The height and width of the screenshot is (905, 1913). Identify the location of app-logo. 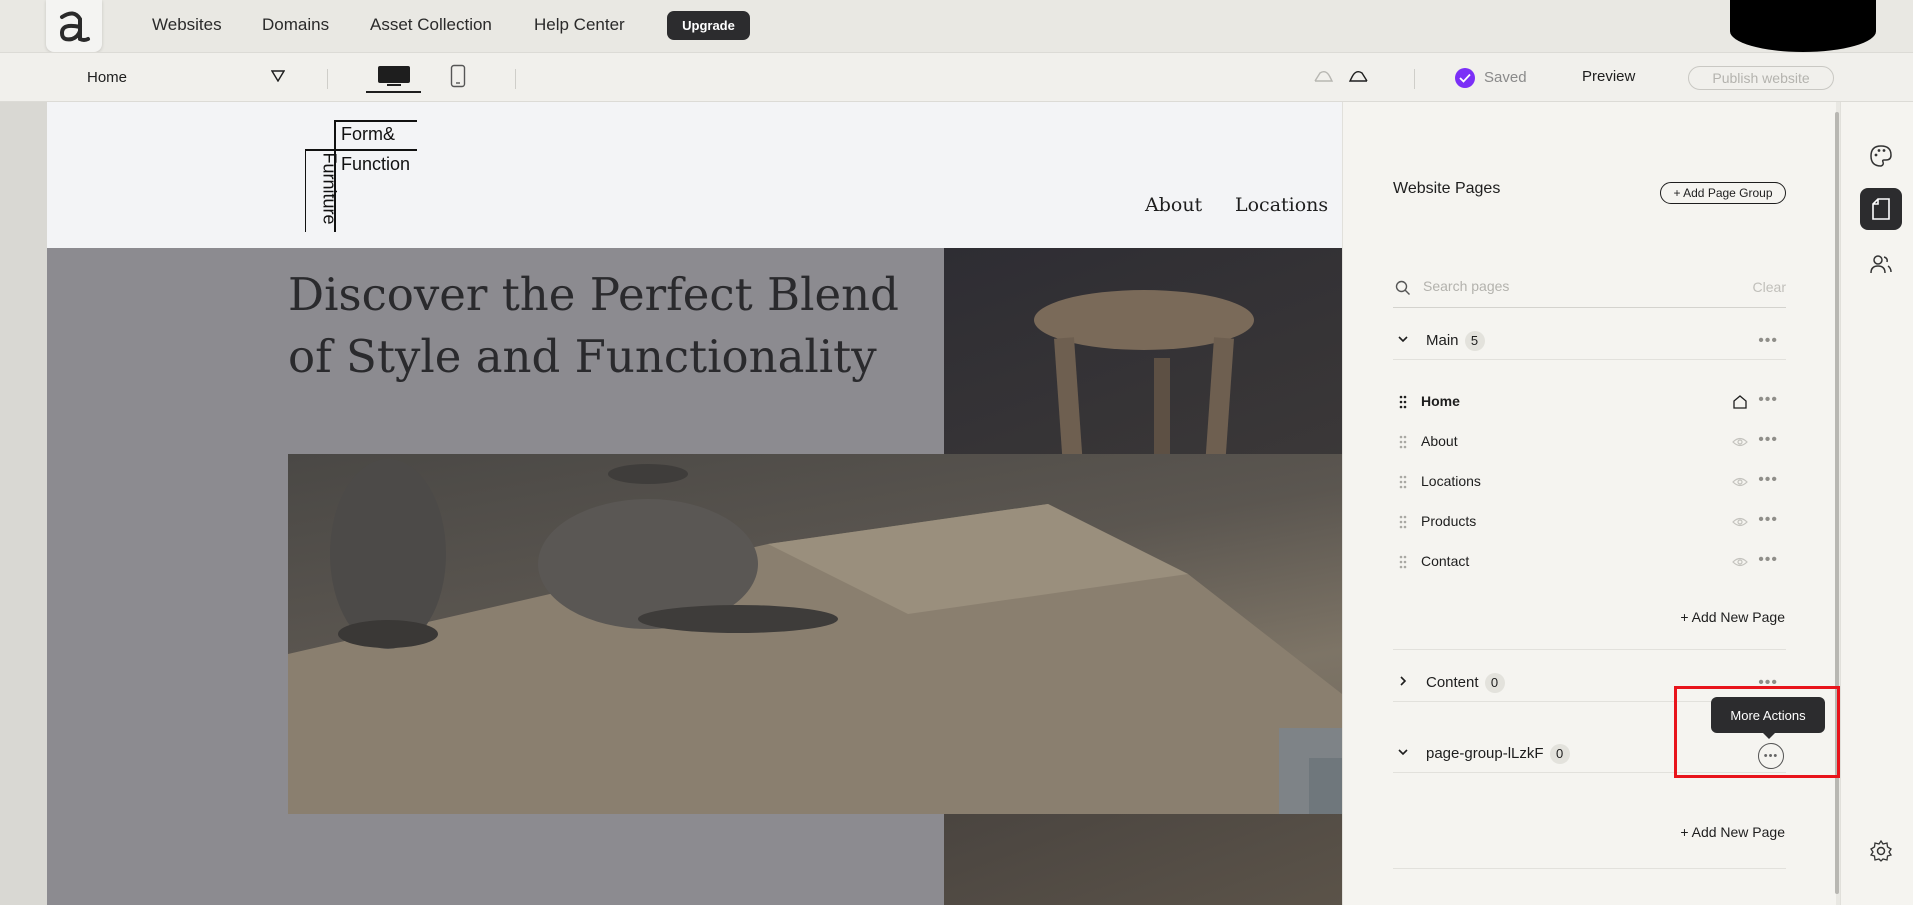
(74, 26).